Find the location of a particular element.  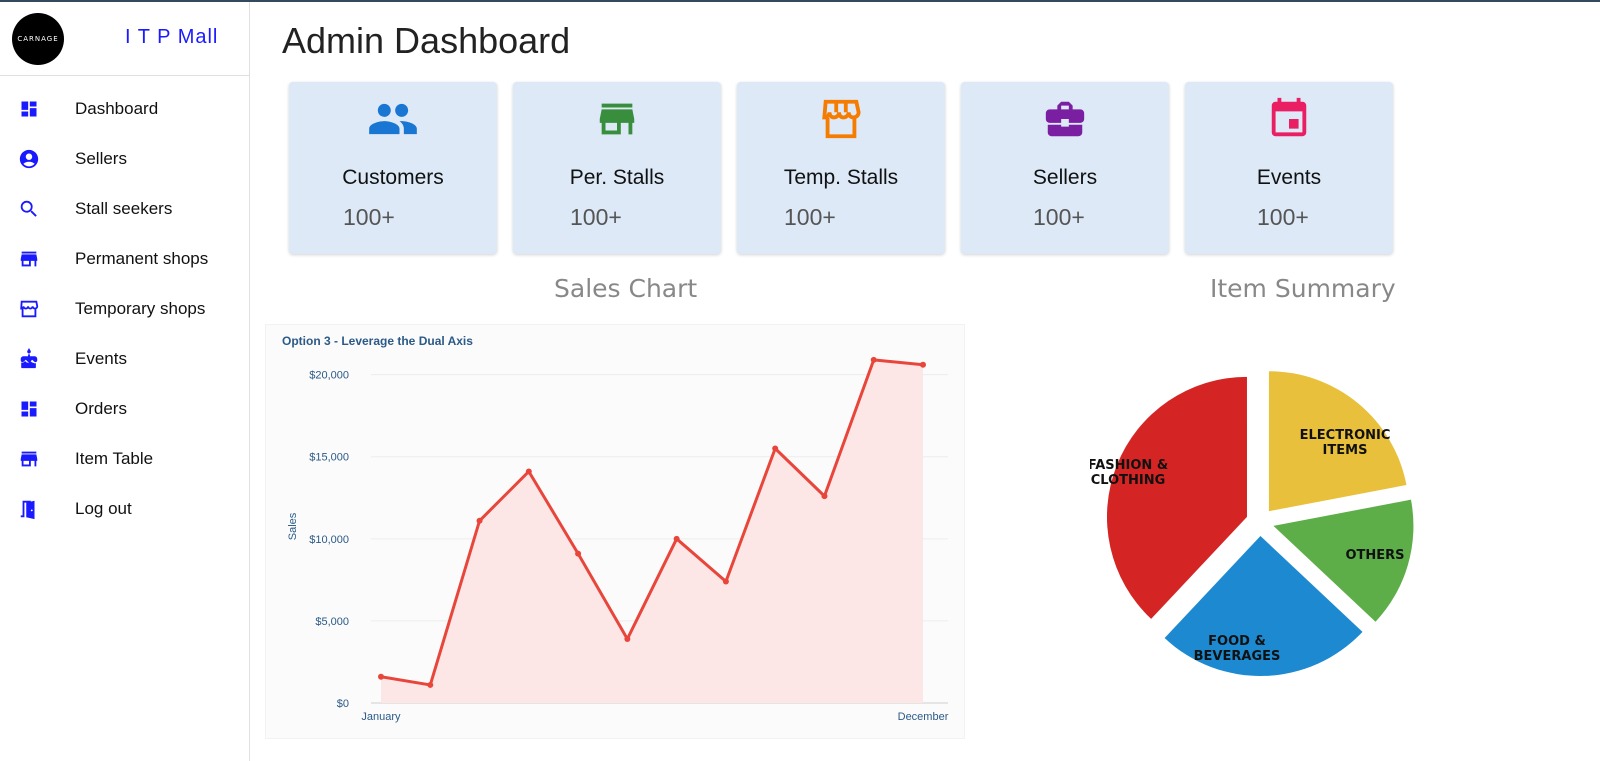

door-exit-icon is located at coordinates (29, 509).